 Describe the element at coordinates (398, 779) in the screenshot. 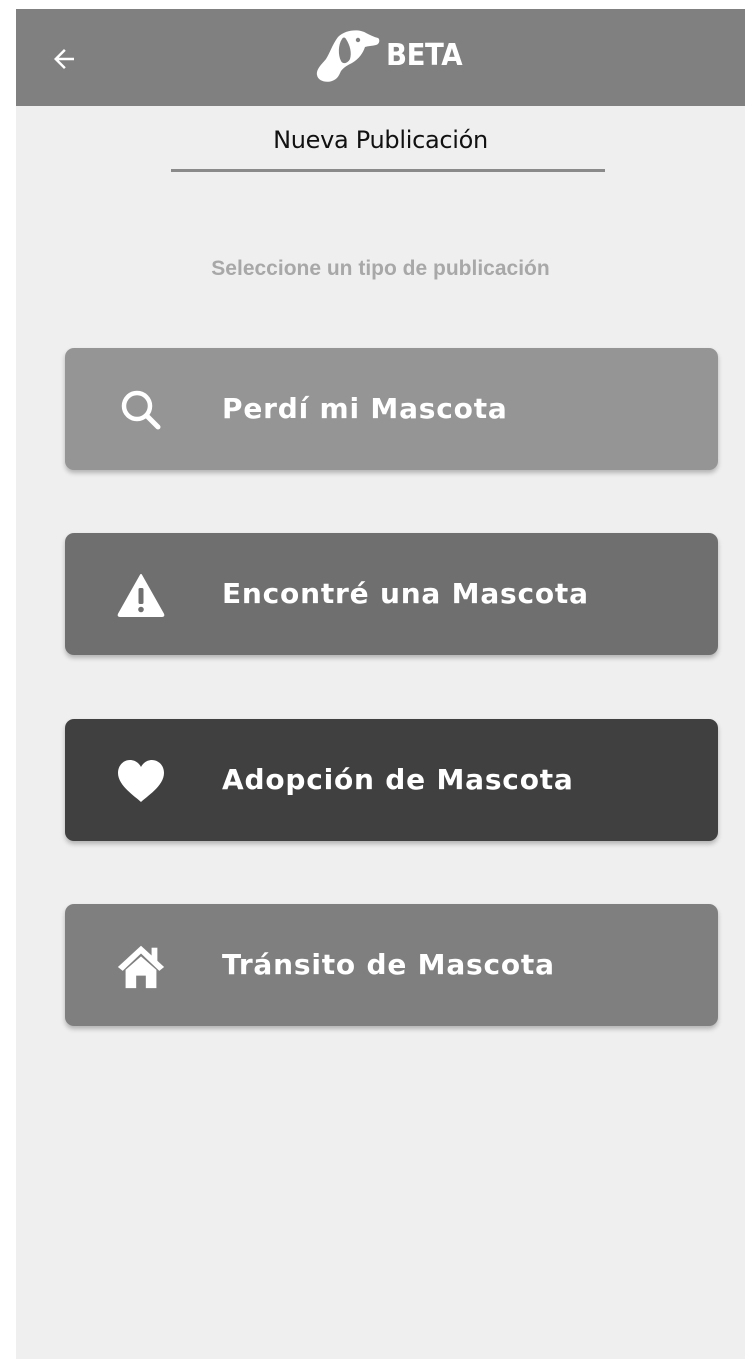

I see `option-label: Adopción de Mascota` at that location.